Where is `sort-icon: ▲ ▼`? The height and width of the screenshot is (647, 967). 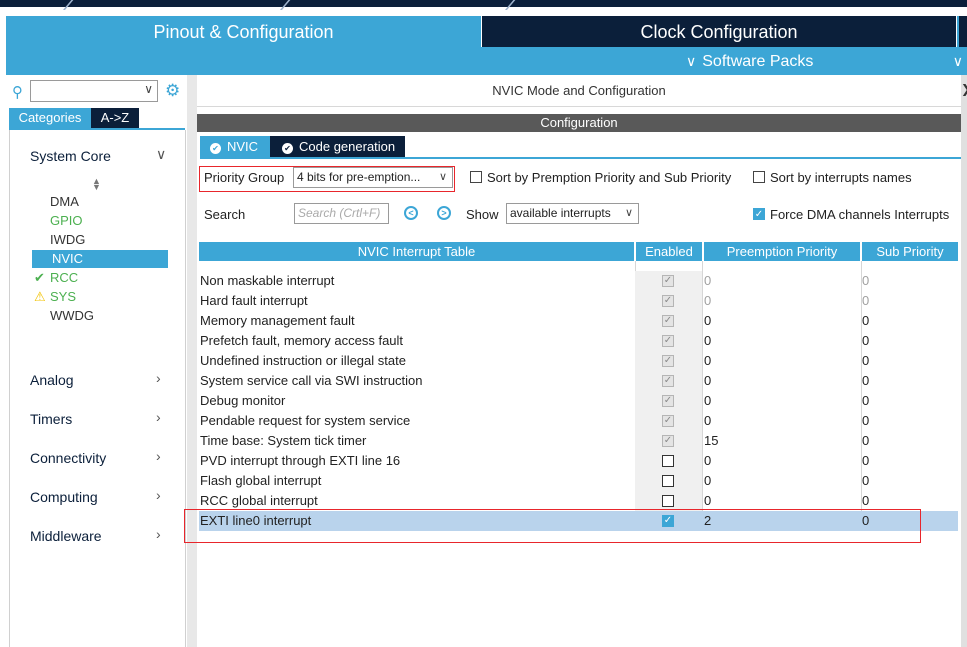 sort-icon: ▲ ▼ is located at coordinates (96, 184).